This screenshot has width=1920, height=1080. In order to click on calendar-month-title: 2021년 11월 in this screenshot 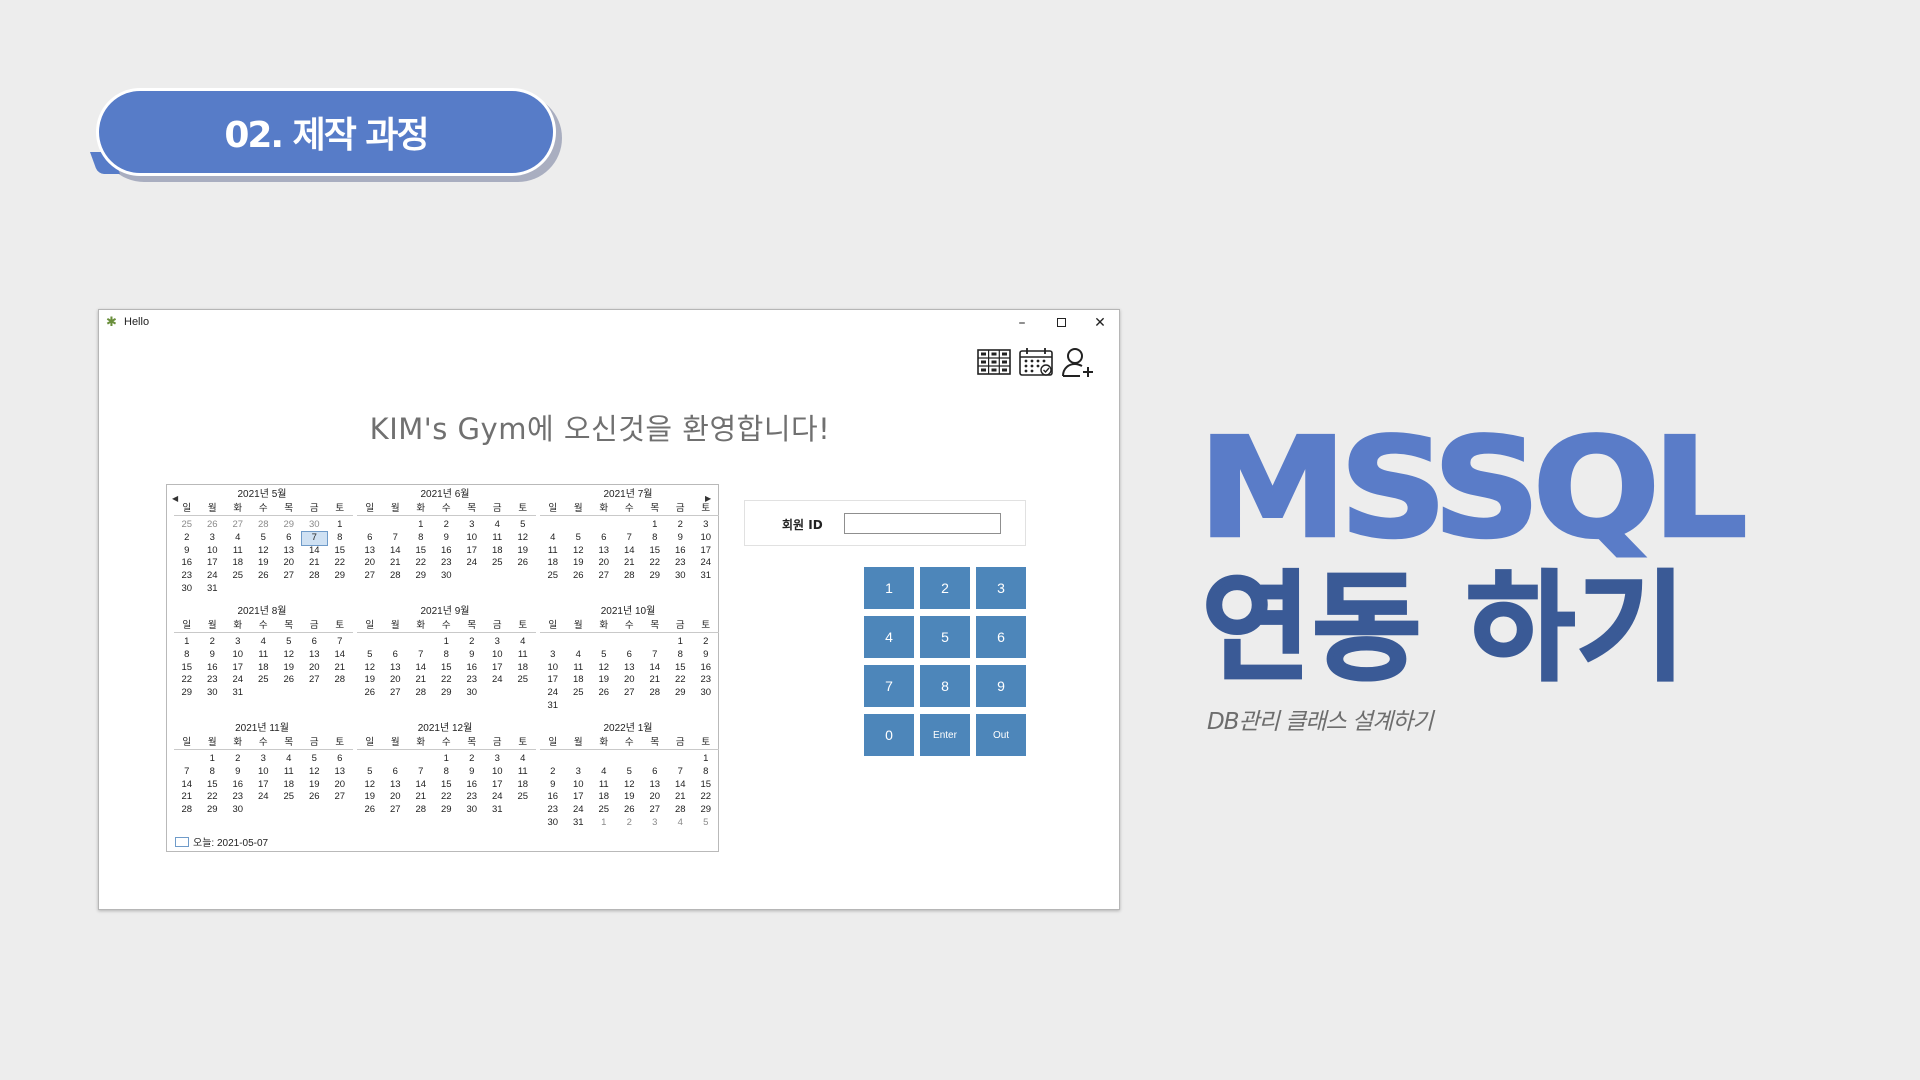, I will do `click(262, 729)`.